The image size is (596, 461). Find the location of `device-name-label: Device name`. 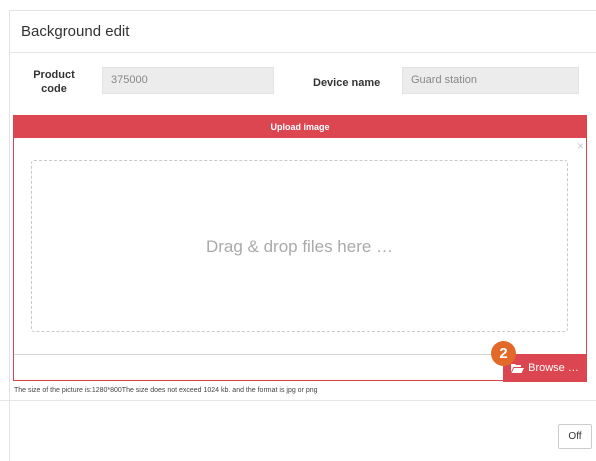

device-name-label: Device name is located at coordinates (347, 83).